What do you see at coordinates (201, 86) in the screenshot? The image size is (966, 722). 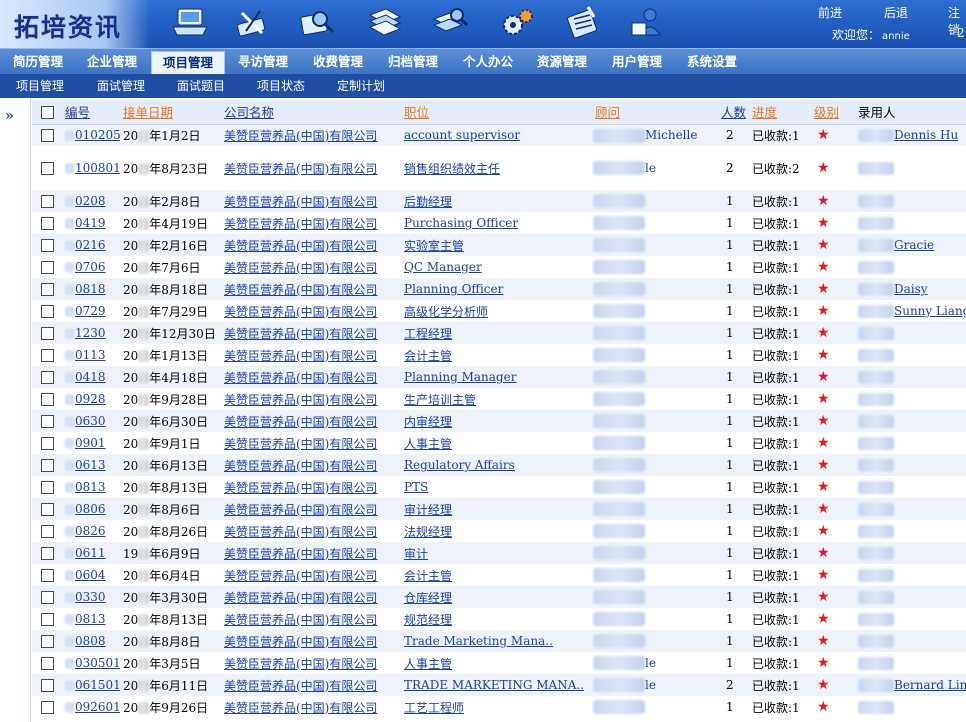 I see `subnav-interview-questions: 面试题目` at bounding box center [201, 86].